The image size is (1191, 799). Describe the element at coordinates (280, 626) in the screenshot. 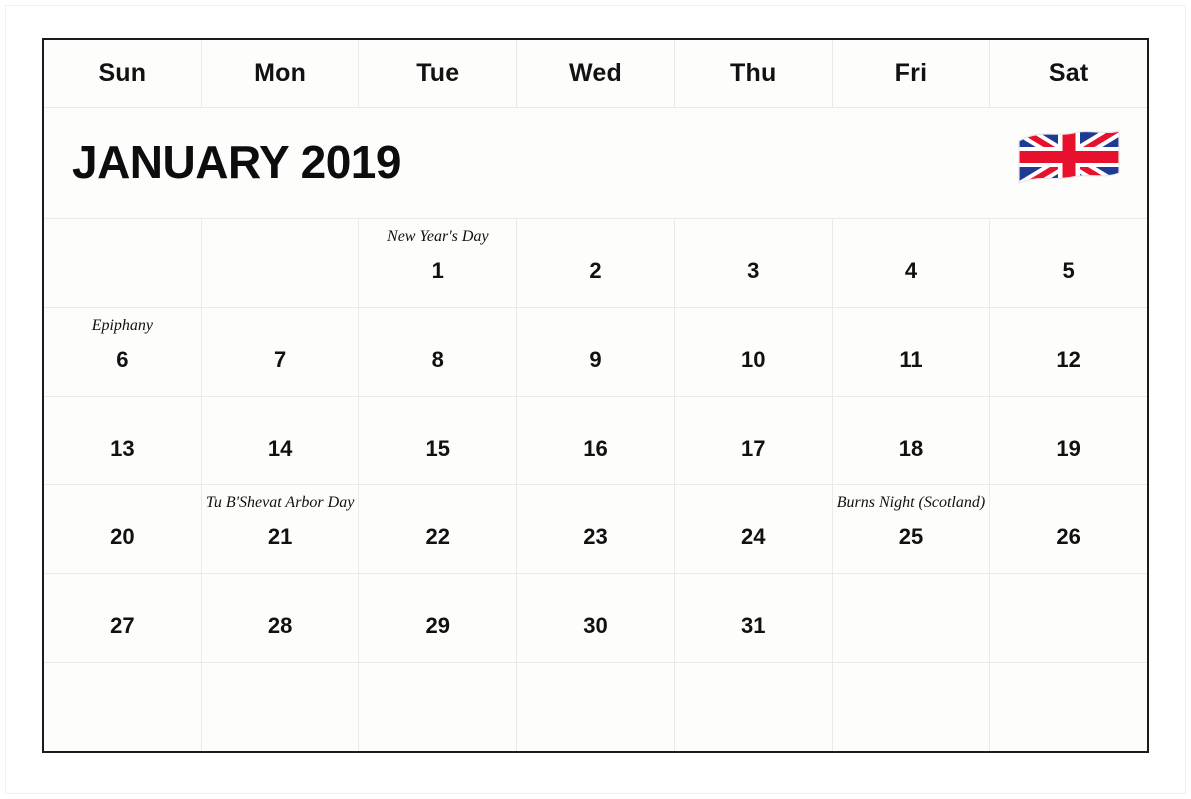

I see `day-number: 28` at that location.